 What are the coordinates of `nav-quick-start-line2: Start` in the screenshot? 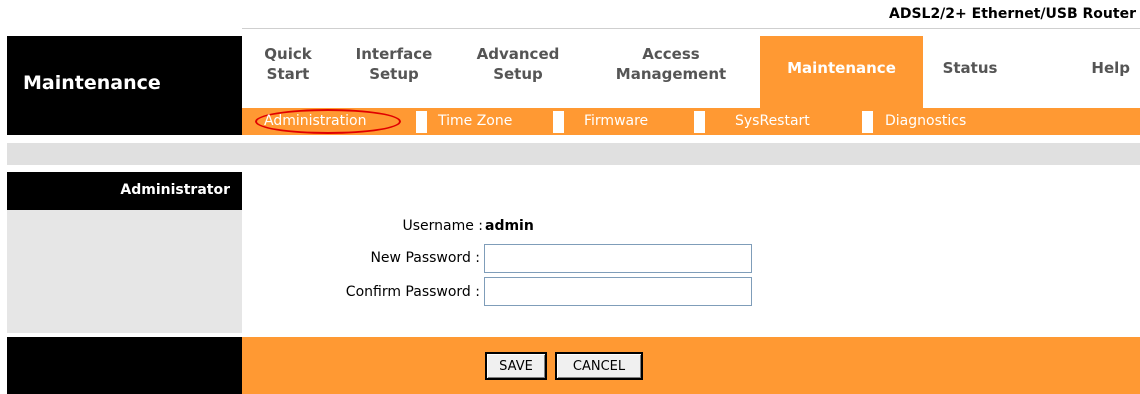 It's located at (288, 74).